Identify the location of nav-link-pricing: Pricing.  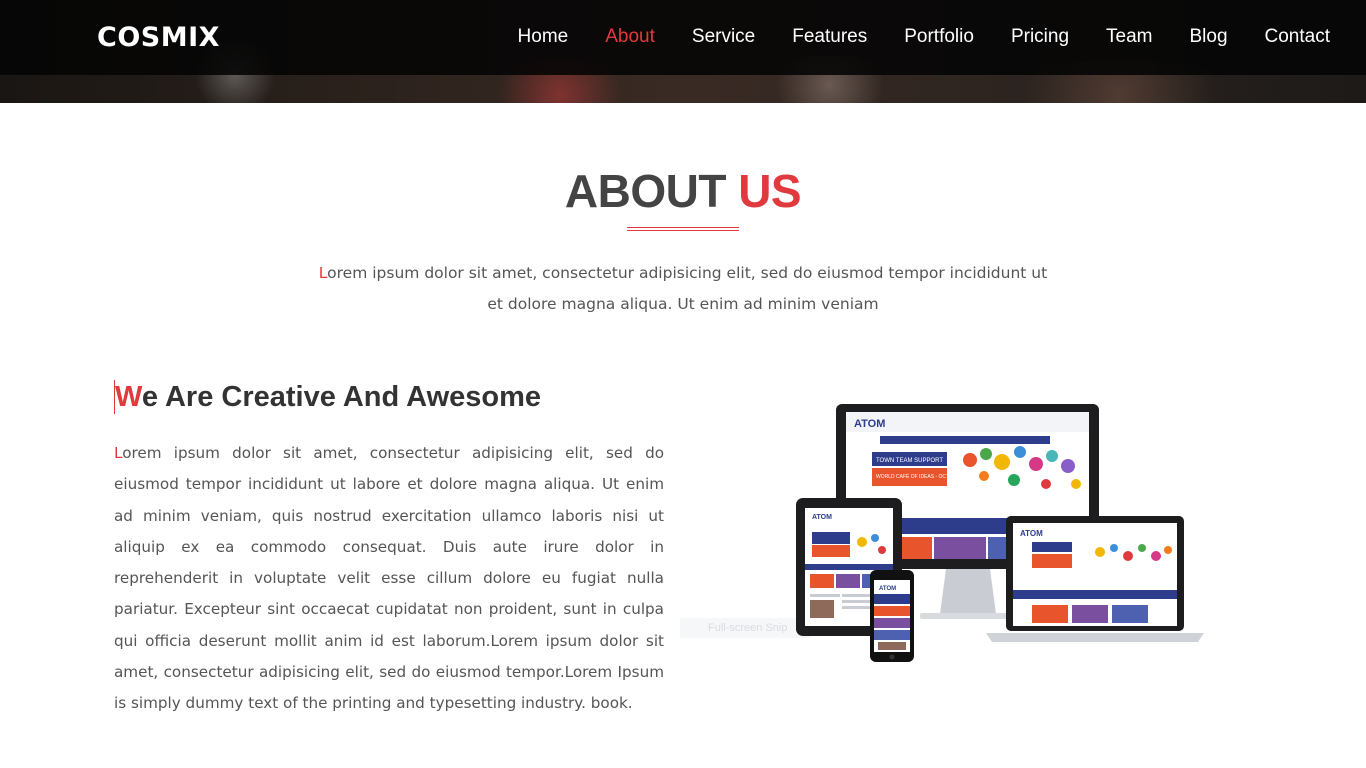
(1040, 37).